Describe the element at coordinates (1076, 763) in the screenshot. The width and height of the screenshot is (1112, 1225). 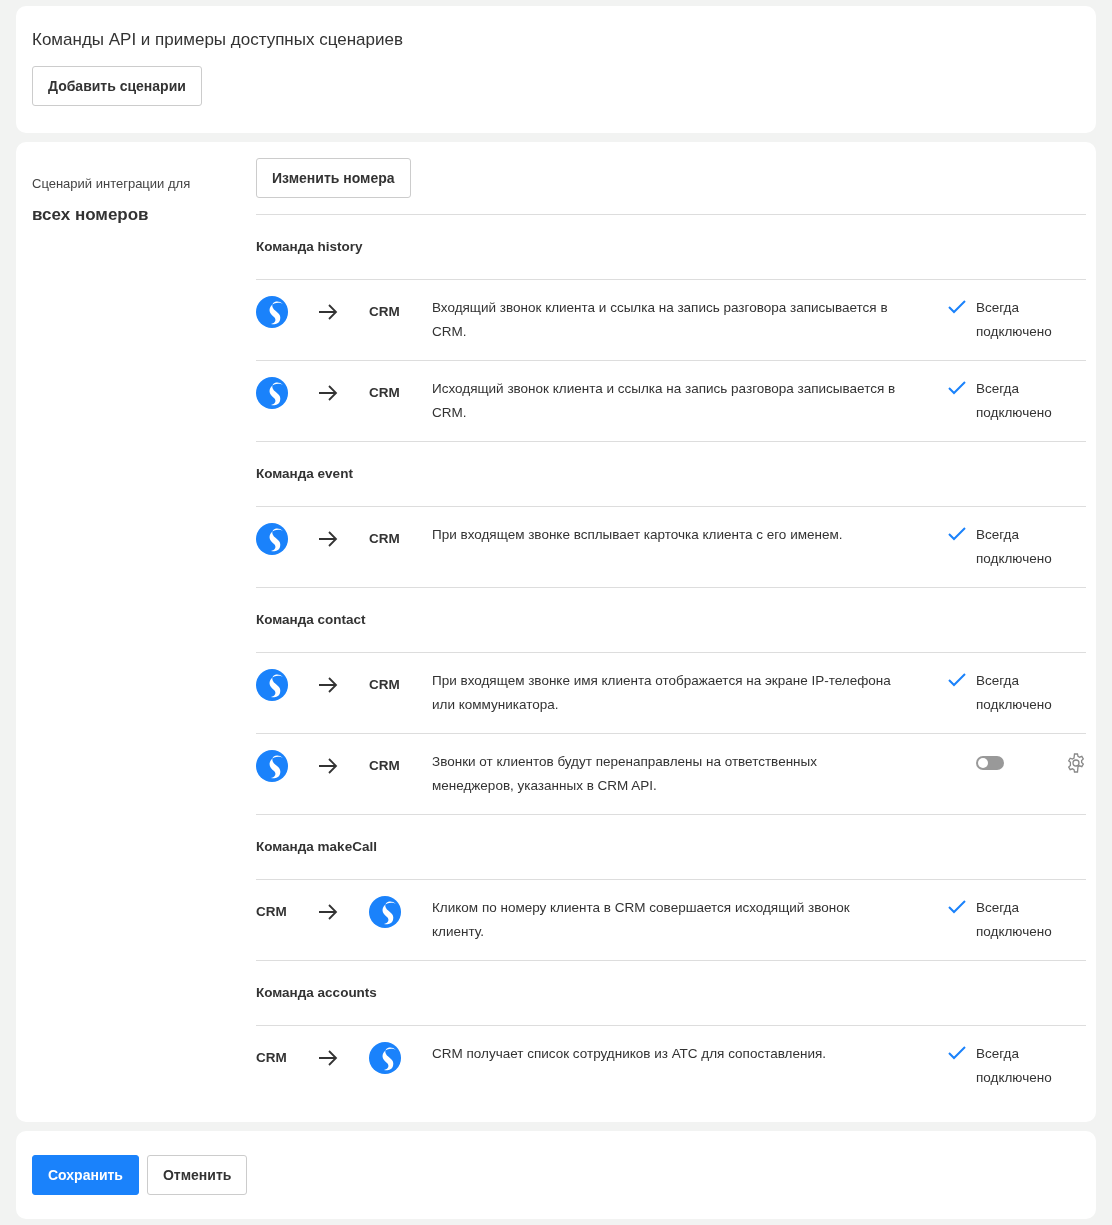
I see `settings-icon` at that location.